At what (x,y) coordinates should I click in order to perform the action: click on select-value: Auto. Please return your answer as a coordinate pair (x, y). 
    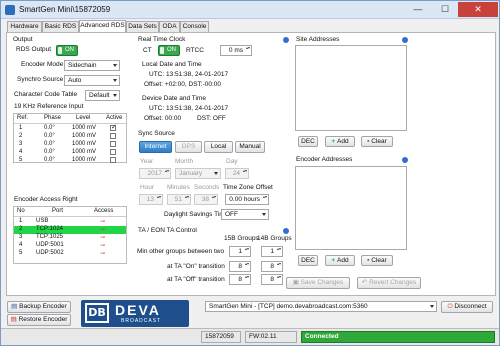
    Looking at the image, I should click on (75, 80).